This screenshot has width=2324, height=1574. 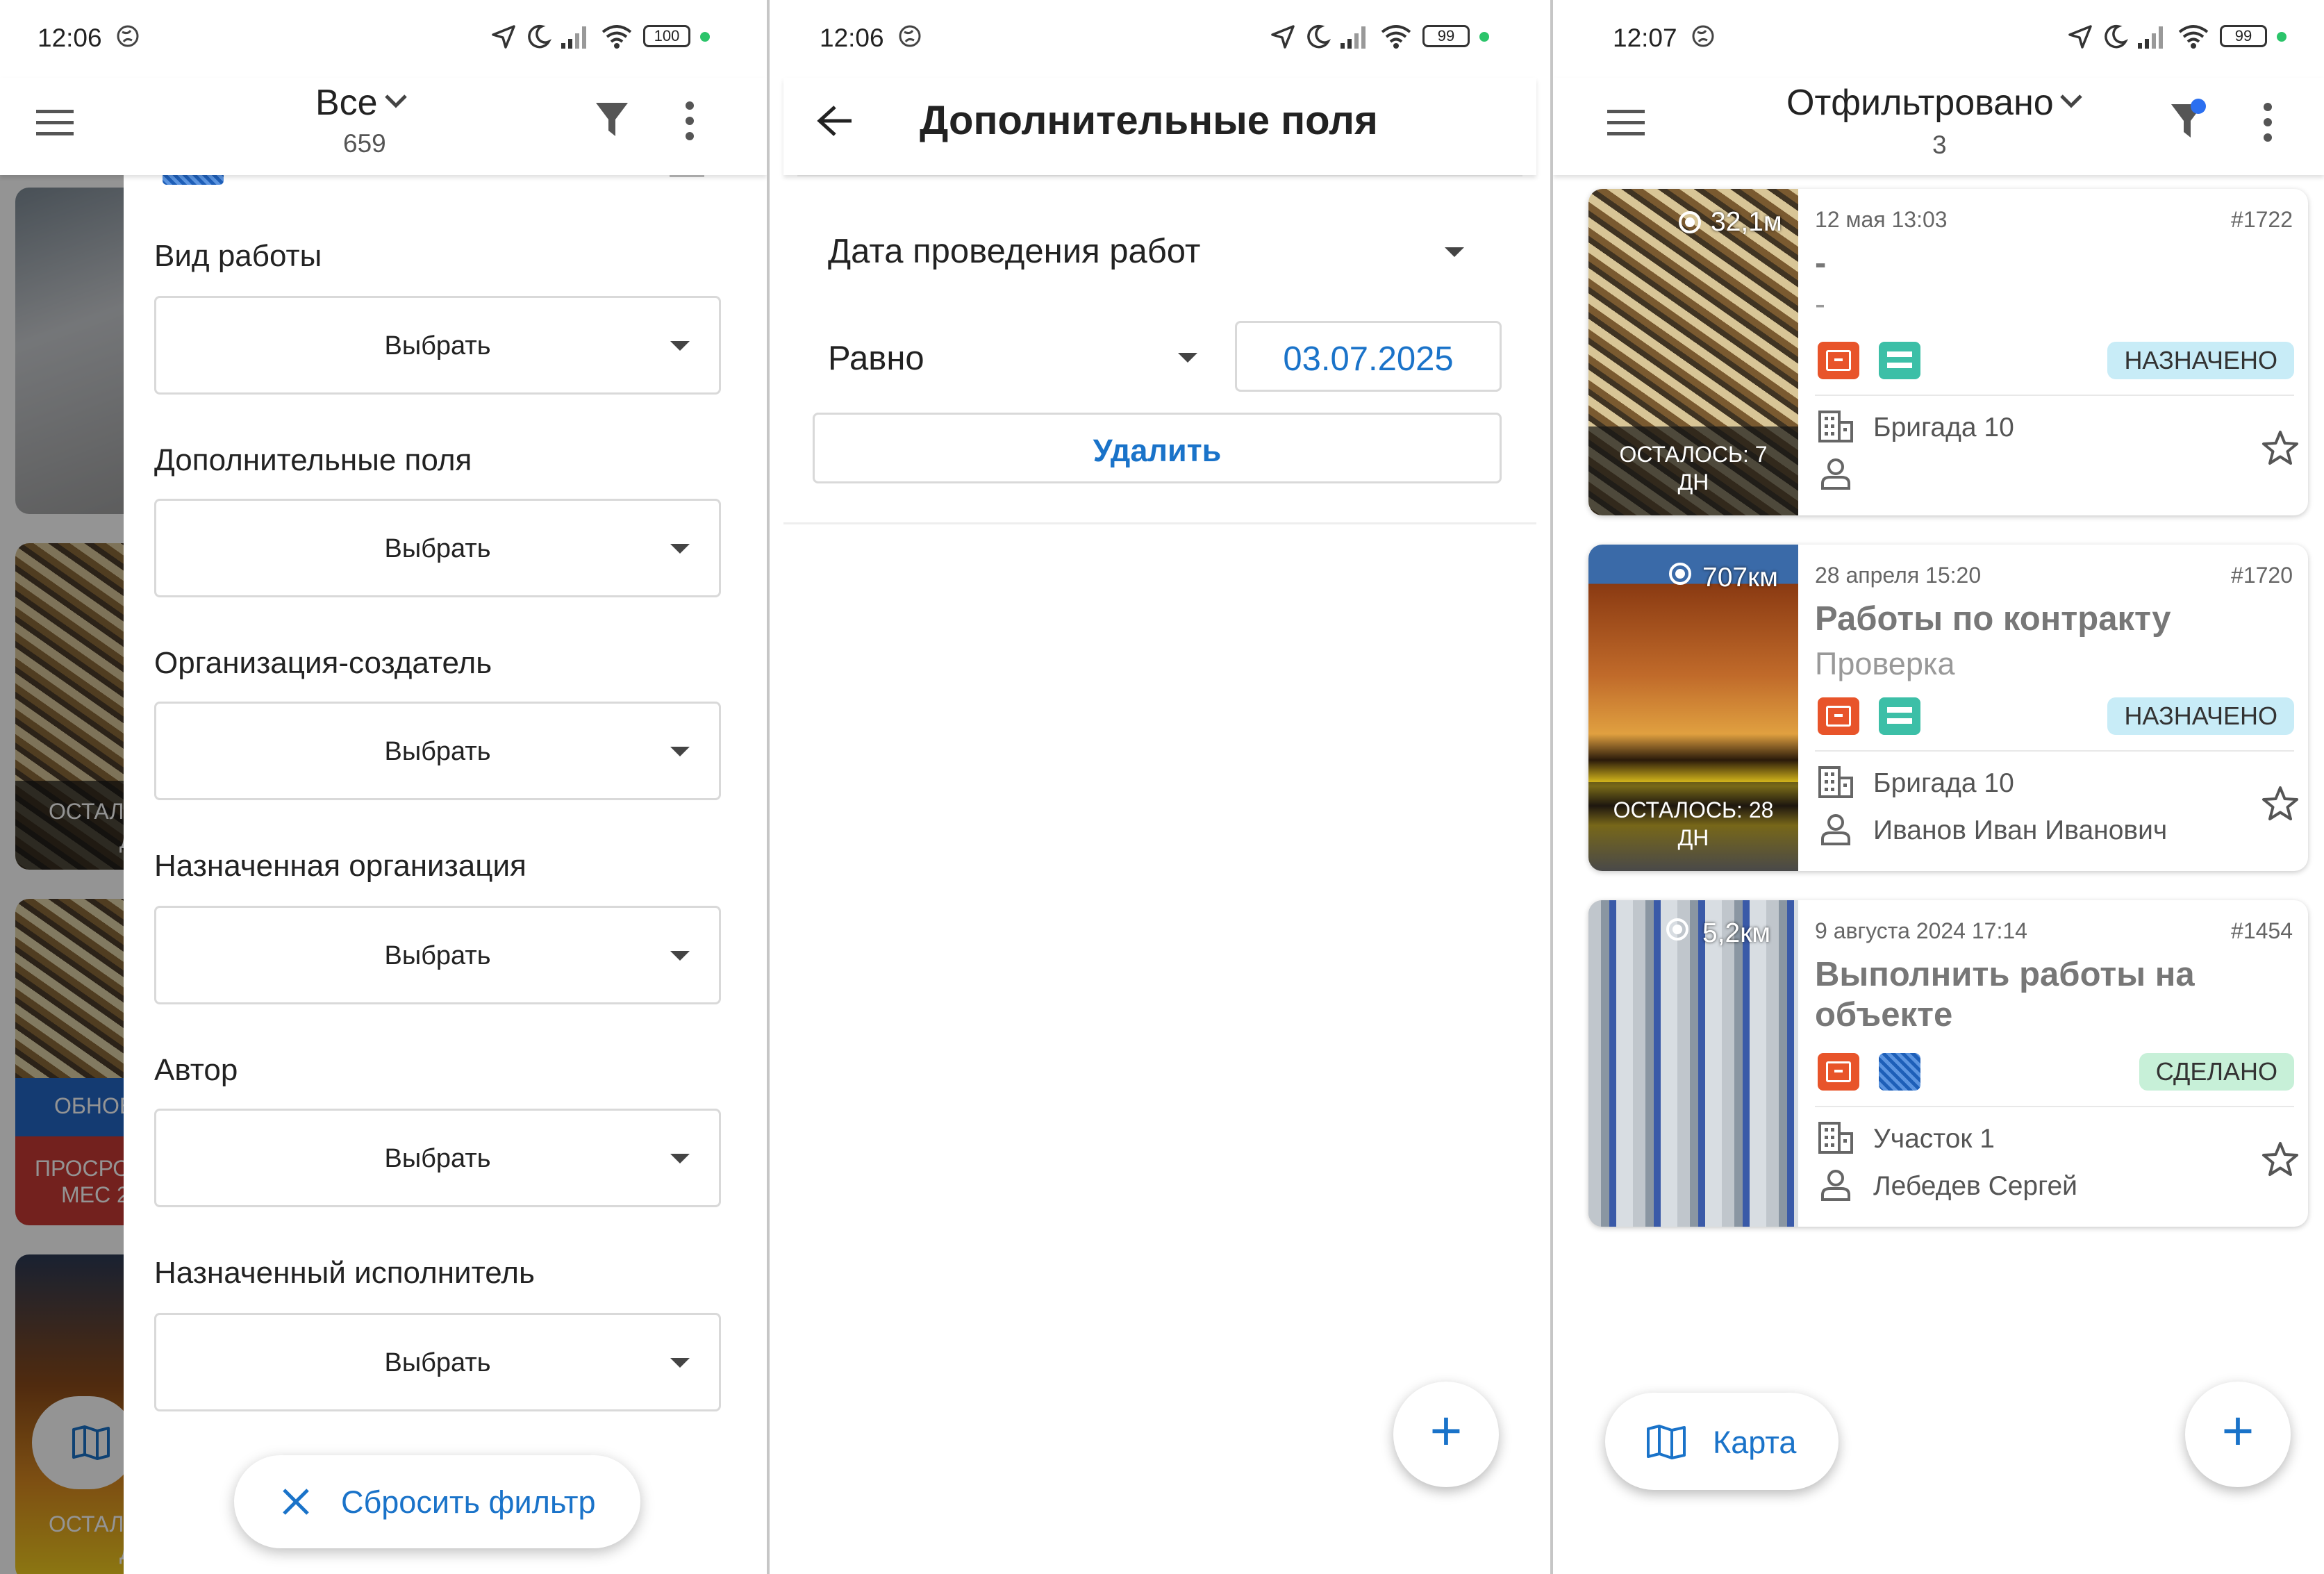 I want to click on task-photo: 5,2км, so click(x=1693, y=1063).